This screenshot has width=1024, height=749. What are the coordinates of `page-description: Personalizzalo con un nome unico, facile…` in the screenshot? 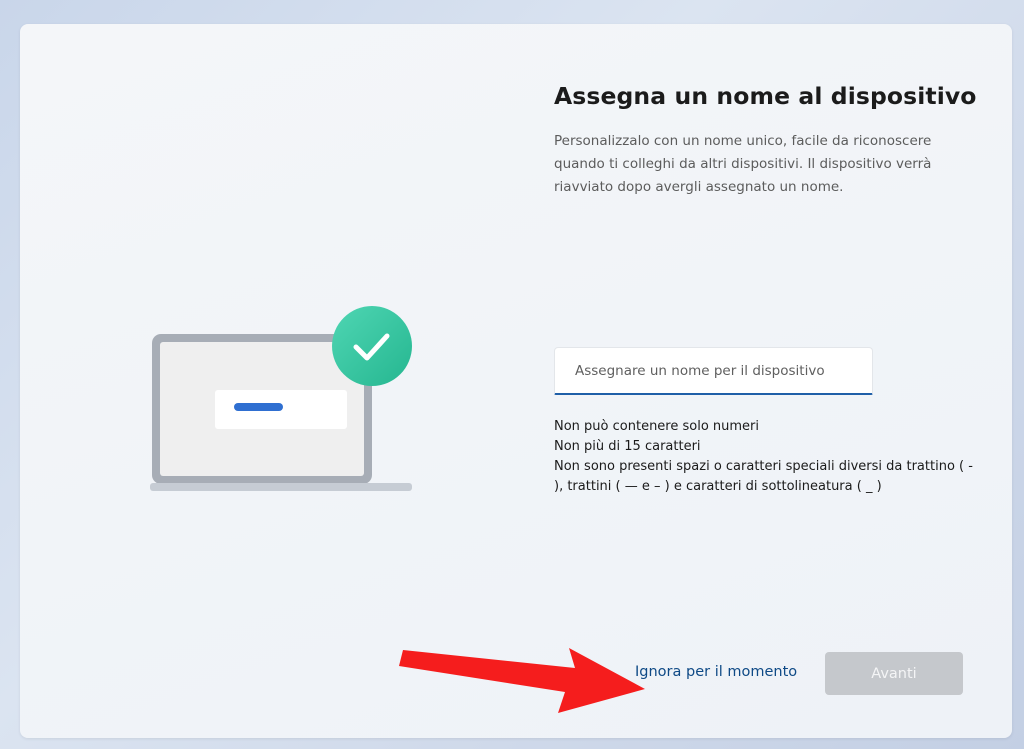 It's located at (743, 164).